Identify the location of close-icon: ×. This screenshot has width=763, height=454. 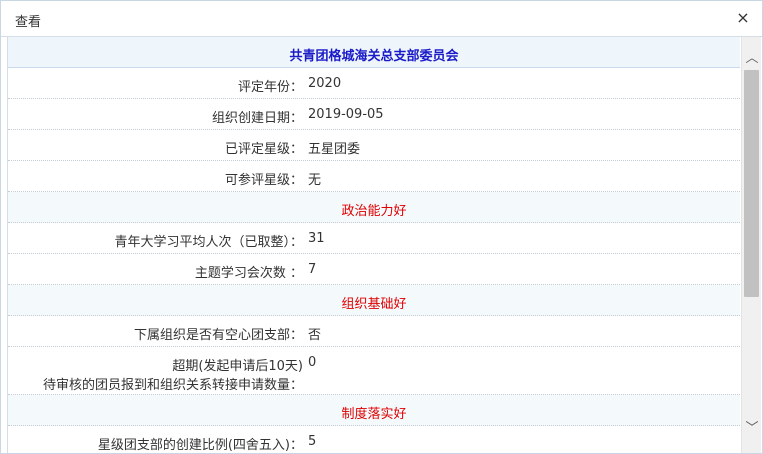
(743, 18).